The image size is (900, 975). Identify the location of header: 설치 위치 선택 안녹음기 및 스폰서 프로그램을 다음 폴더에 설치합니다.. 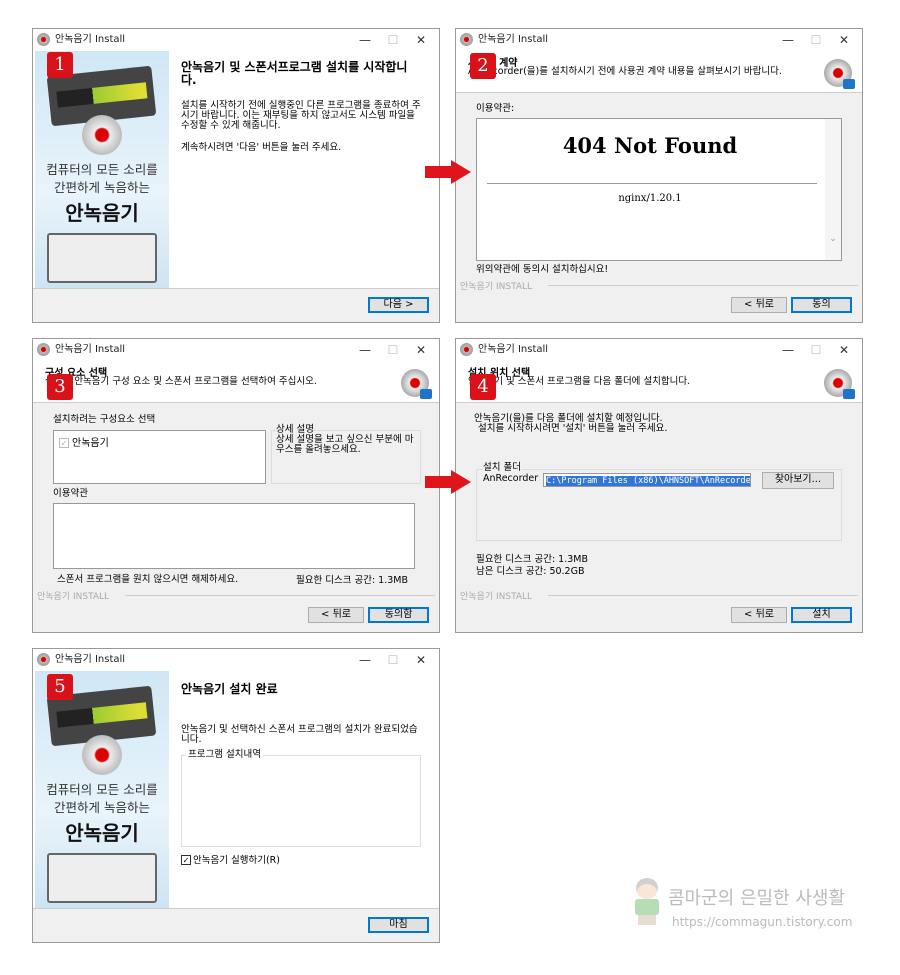
(659, 382).